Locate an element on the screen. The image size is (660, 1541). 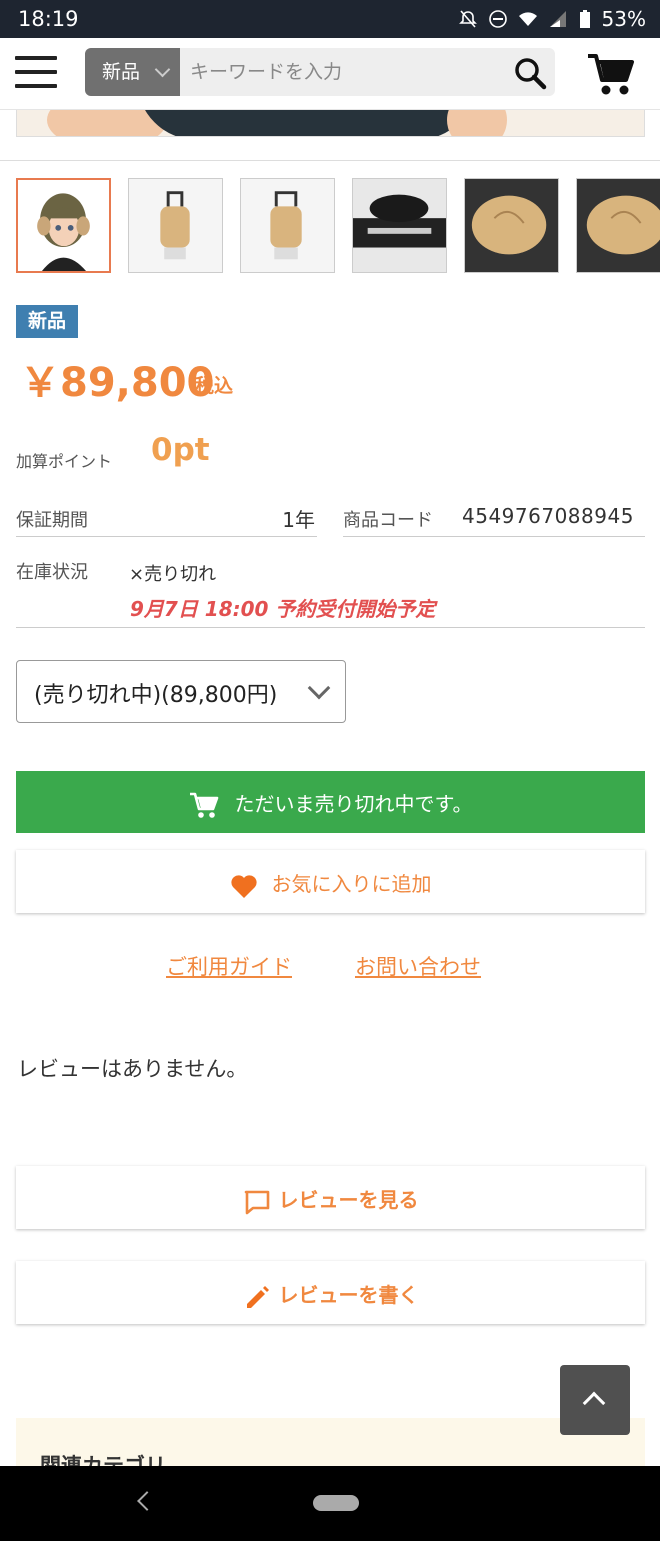
battery-icon is located at coordinates (584, 19).